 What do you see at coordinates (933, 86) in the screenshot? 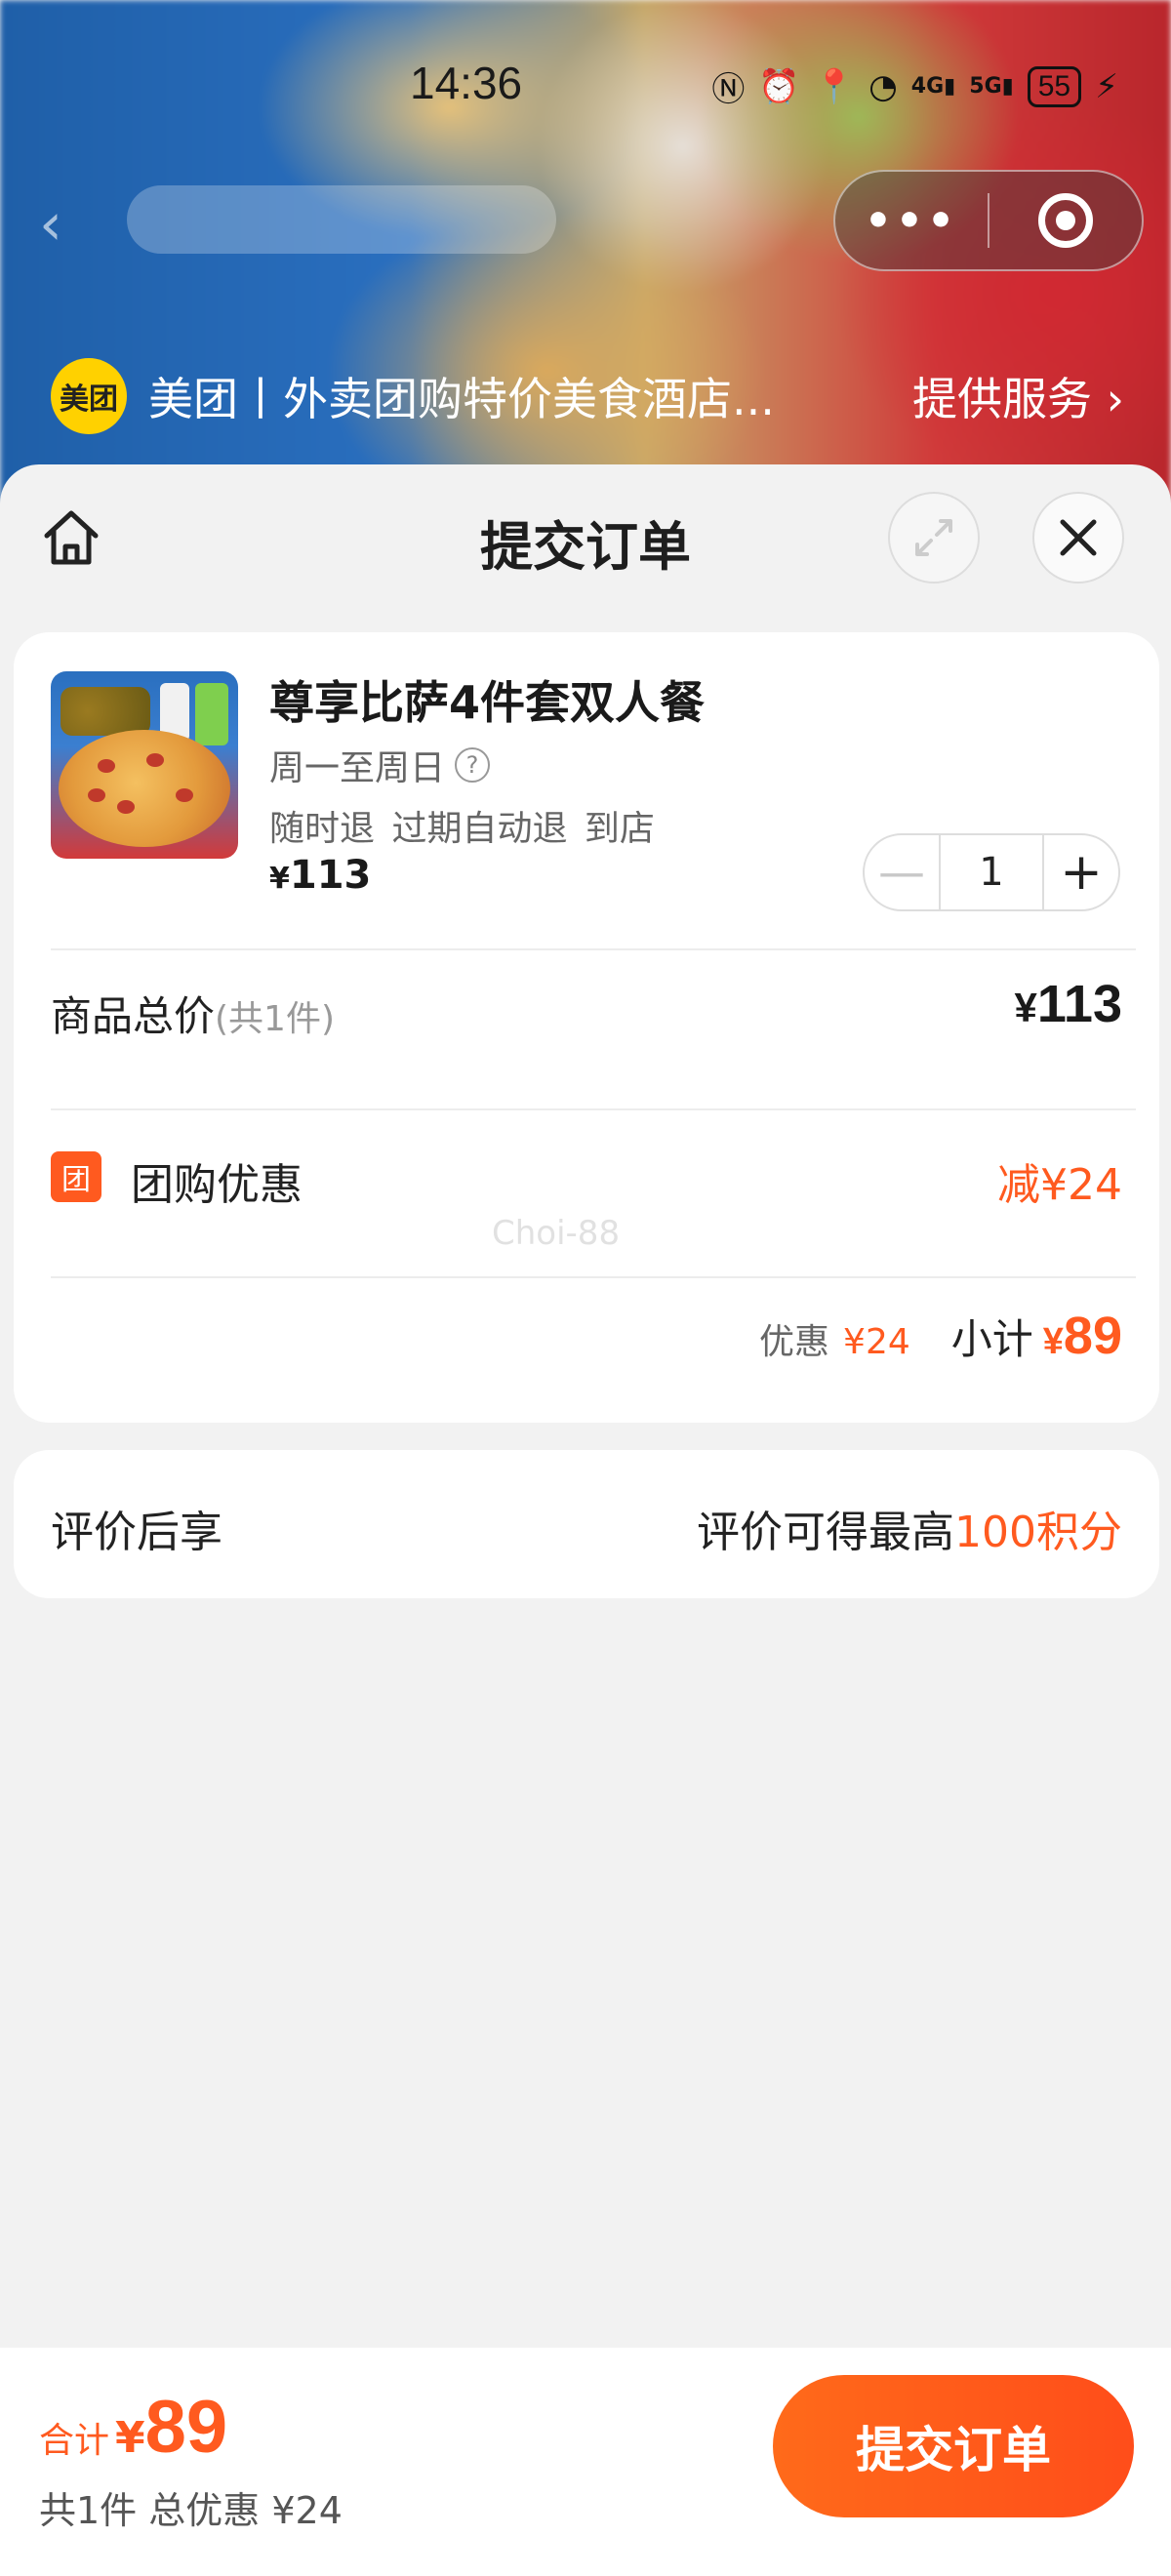
I see `signal-4g-icon: 4G▮` at bounding box center [933, 86].